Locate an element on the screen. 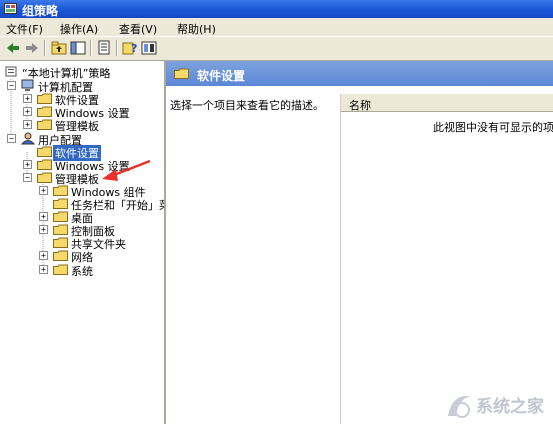 The image size is (553, 424). tree-label: 系统 is located at coordinates (82, 271).